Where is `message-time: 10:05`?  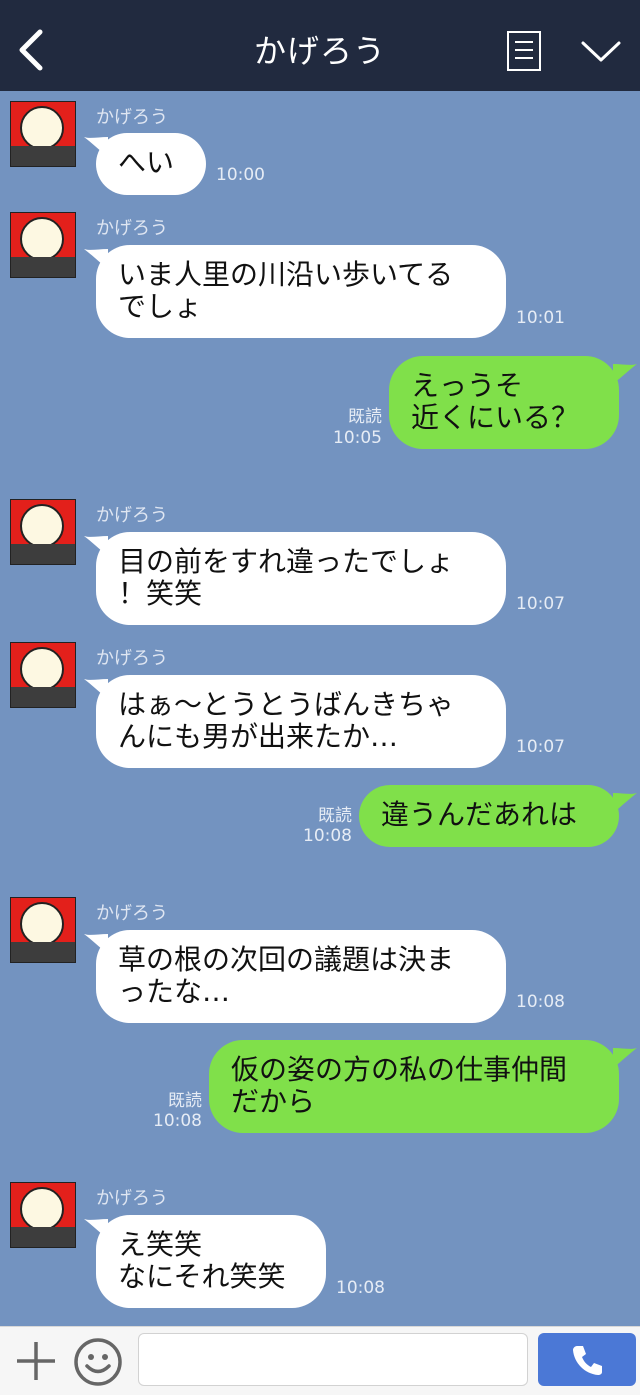 message-time: 10:05 is located at coordinates (357, 438).